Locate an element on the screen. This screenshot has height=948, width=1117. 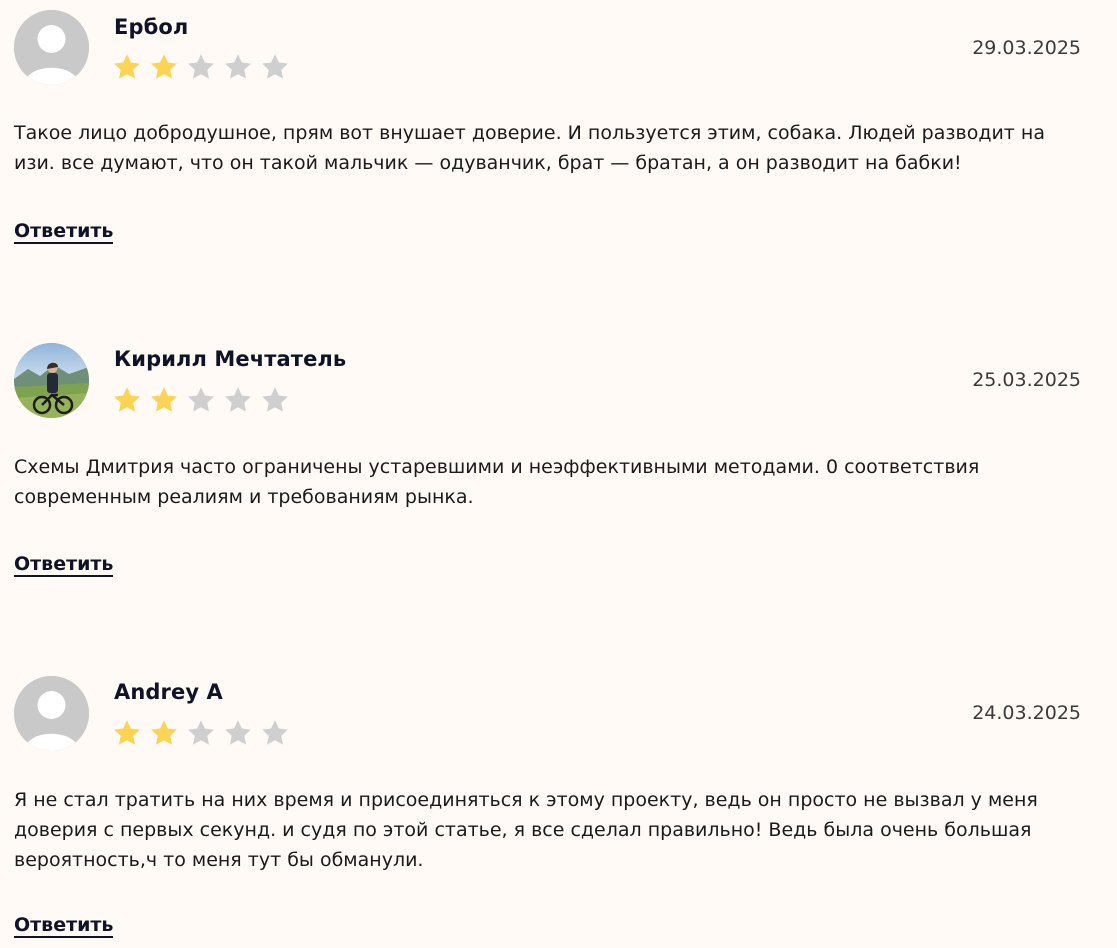
comment-author: Ербол is located at coordinates (151, 27).